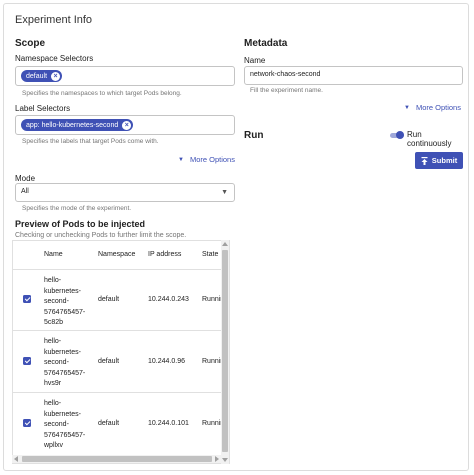  What do you see at coordinates (438, 107) in the screenshot?
I see `metadata-more-options-label: More Options` at bounding box center [438, 107].